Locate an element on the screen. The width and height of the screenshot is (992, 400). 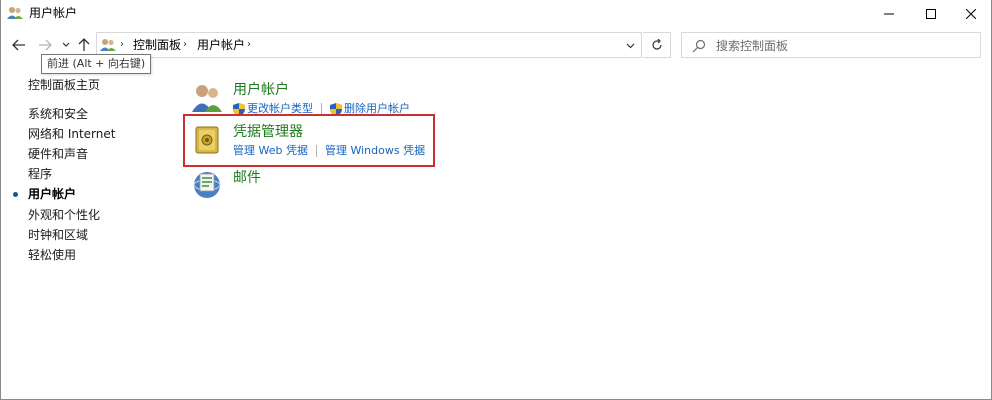
category-title: 邮件 is located at coordinates (247, 178).